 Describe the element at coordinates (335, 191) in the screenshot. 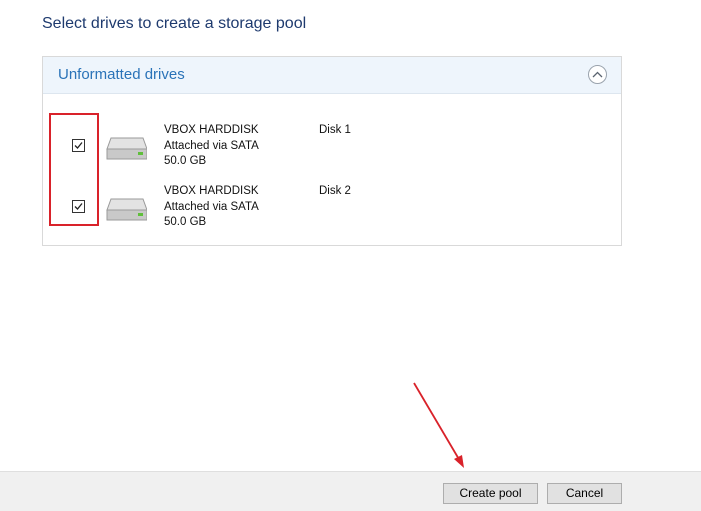

I see `disk-number: Disk 2` at that location.